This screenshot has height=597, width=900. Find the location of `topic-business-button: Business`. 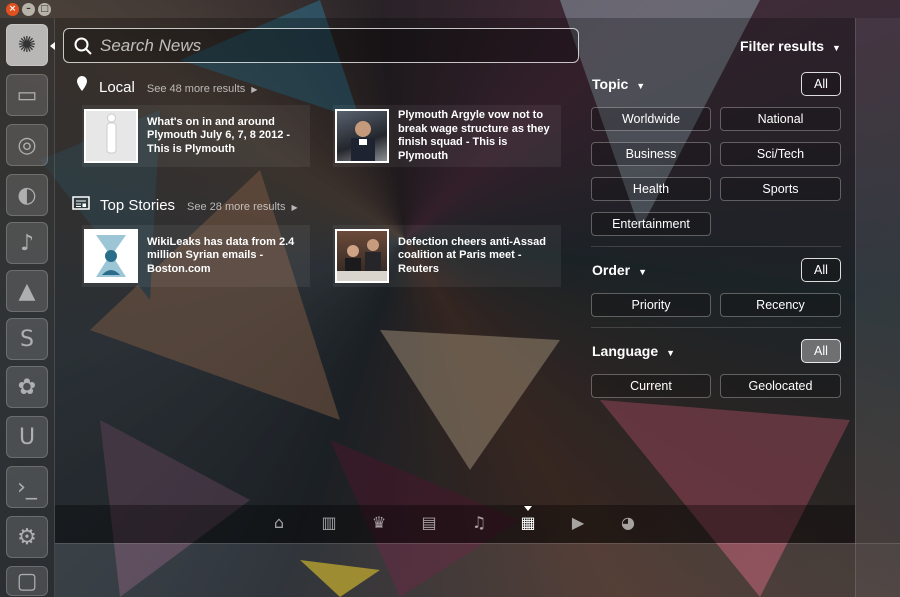

topic-business-button: Business is located at coordinates (651, 154).